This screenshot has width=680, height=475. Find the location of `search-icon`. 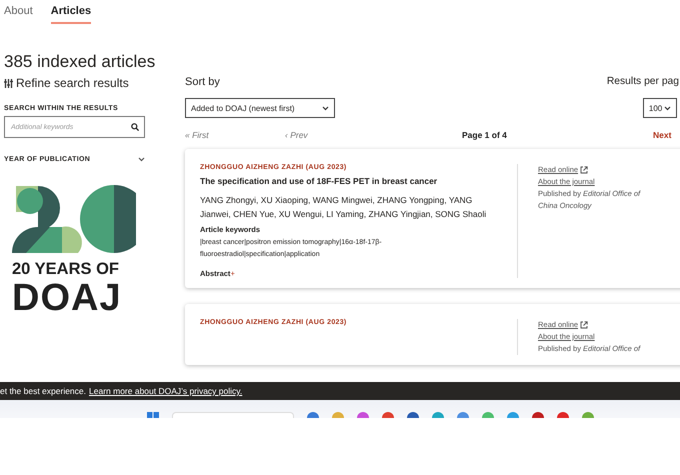

search-icon is located at coordinates (135, 127).